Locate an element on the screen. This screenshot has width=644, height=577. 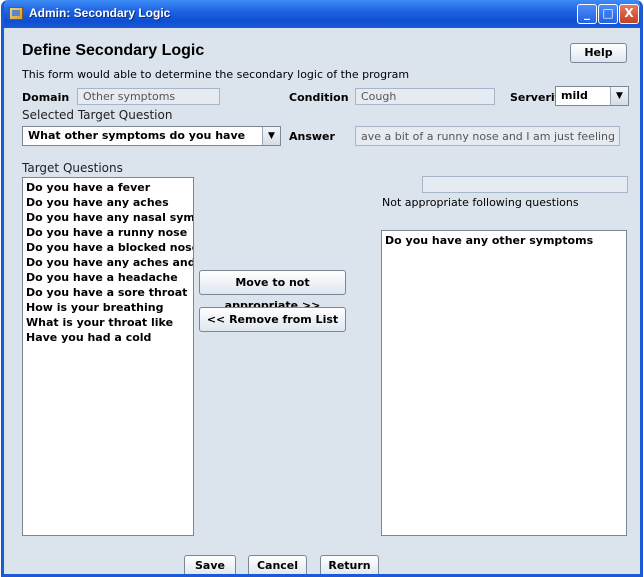
answer-label: Answer is located at coordinates (312, 136).